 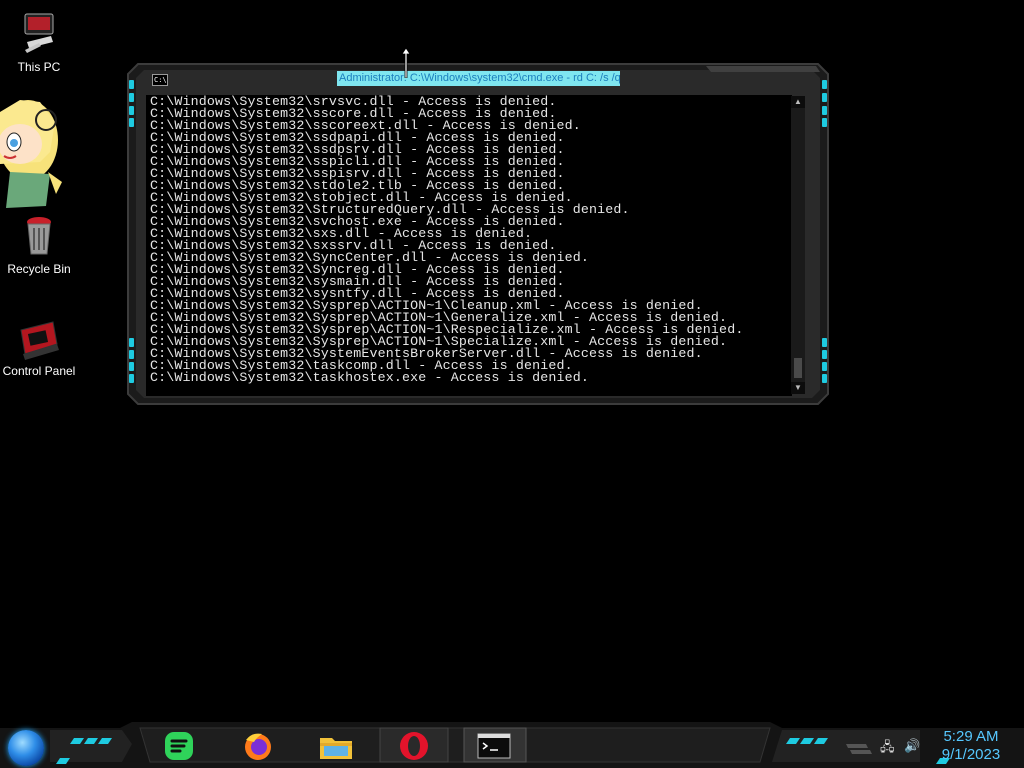 I want to click on star-butterfly-wallpaper-art, so click(x=31, y=154).